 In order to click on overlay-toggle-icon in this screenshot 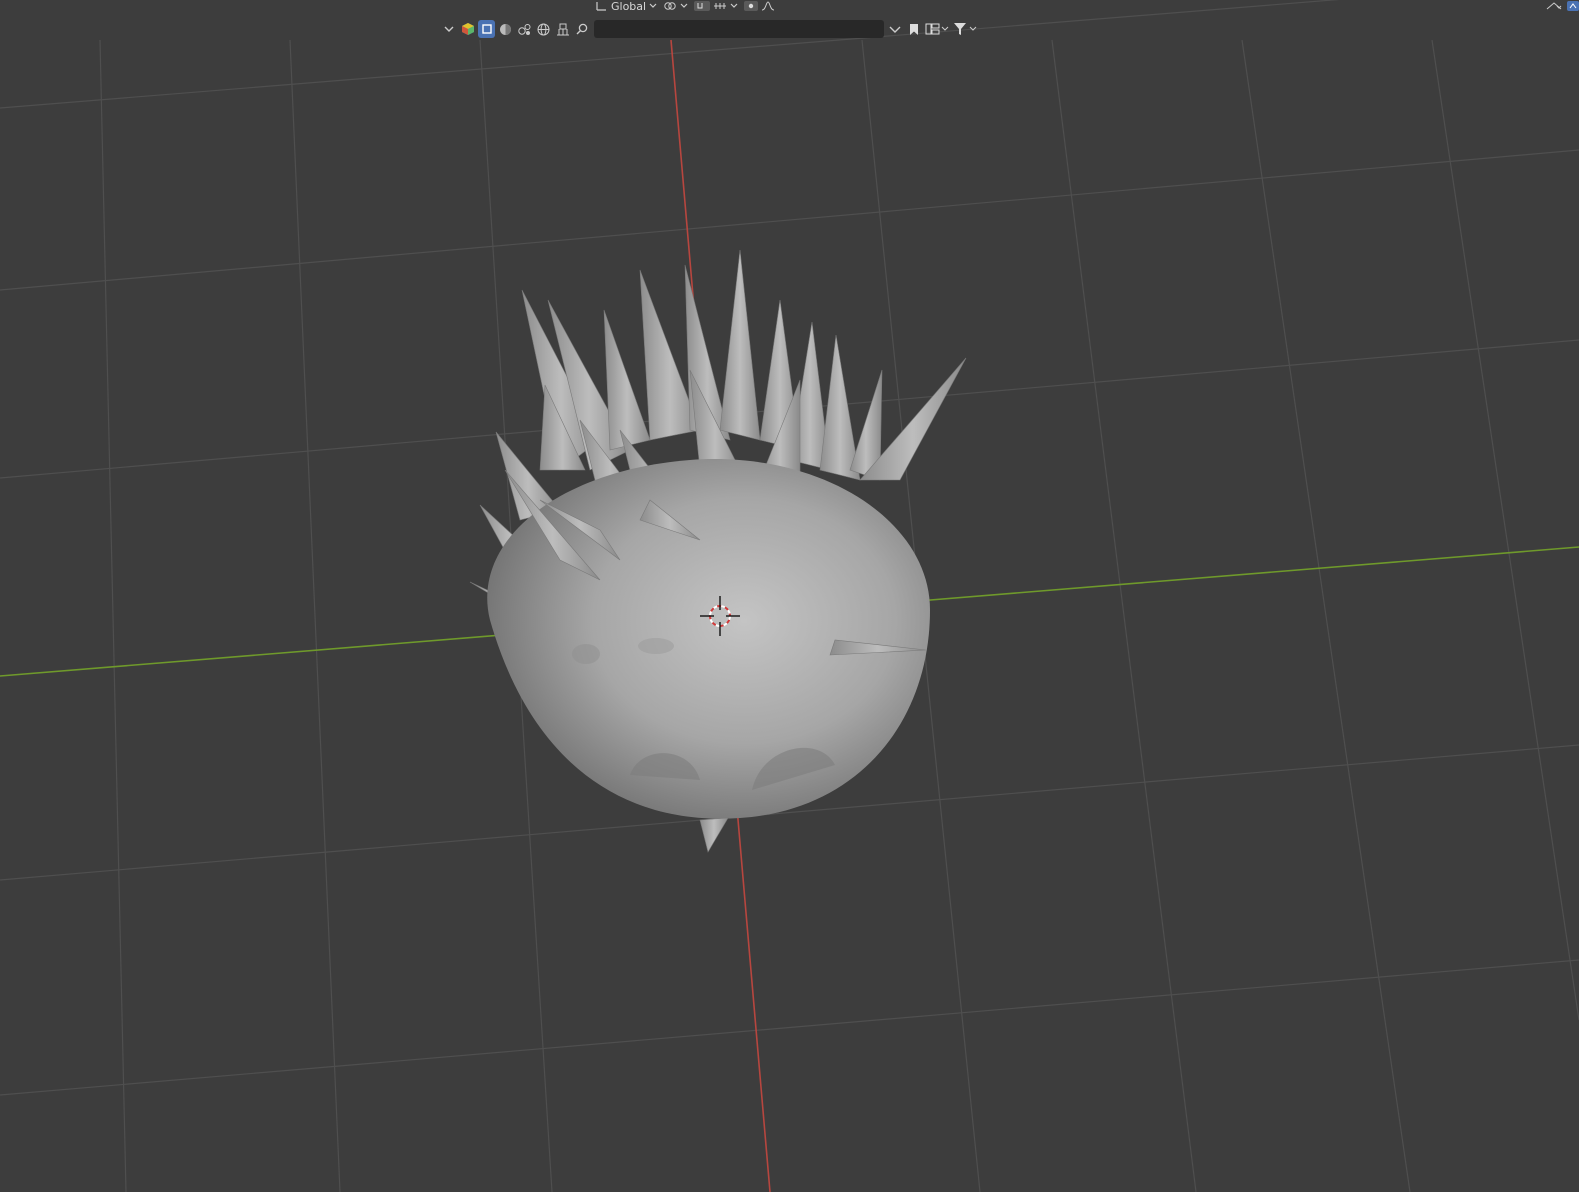, I will do `click(1554, 6)`.